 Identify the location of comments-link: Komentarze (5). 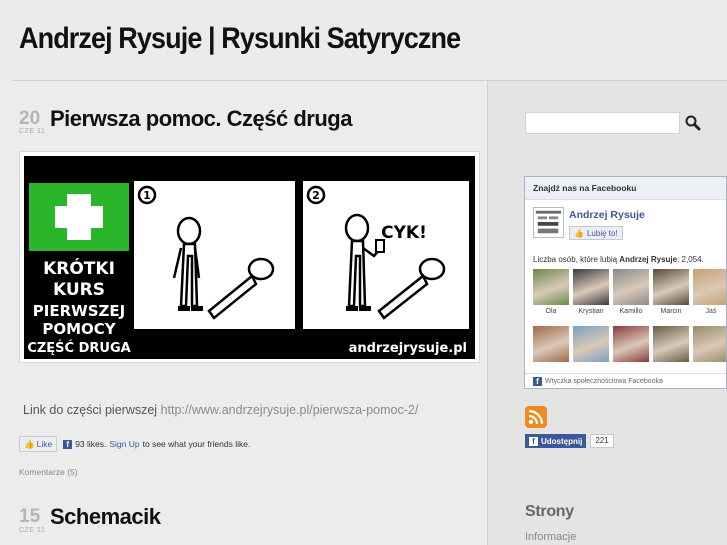
(48, 472).